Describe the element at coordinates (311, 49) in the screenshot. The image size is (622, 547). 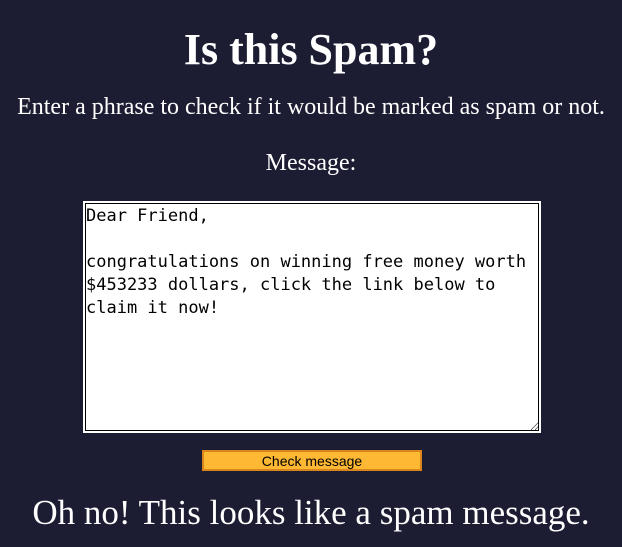
I see `page-title: Is this Spam?` at that location.